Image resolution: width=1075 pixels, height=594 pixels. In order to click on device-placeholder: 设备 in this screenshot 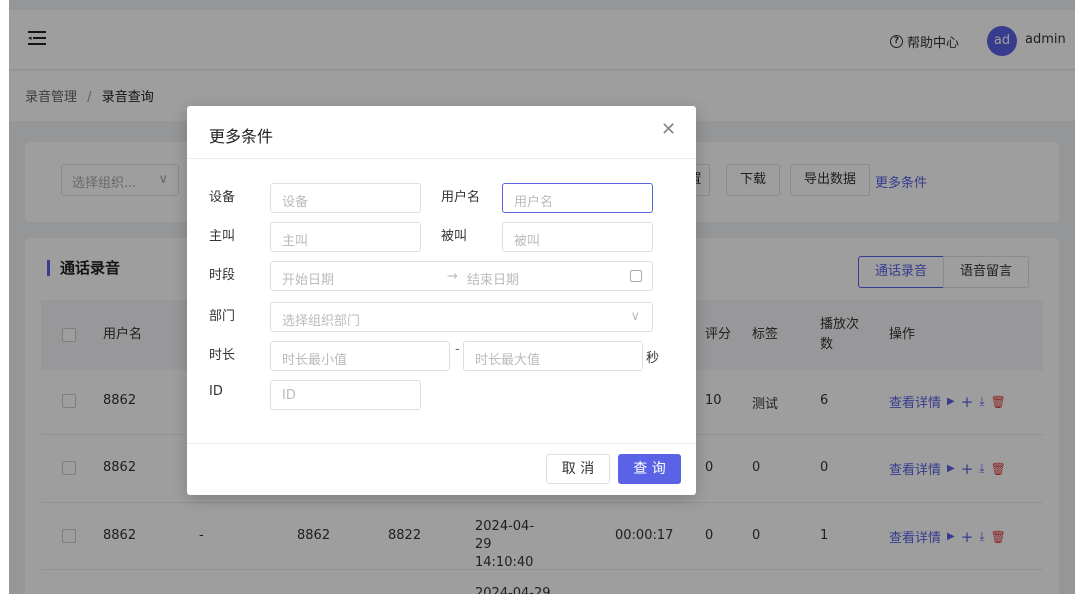, I will do `click(295, 202)`.